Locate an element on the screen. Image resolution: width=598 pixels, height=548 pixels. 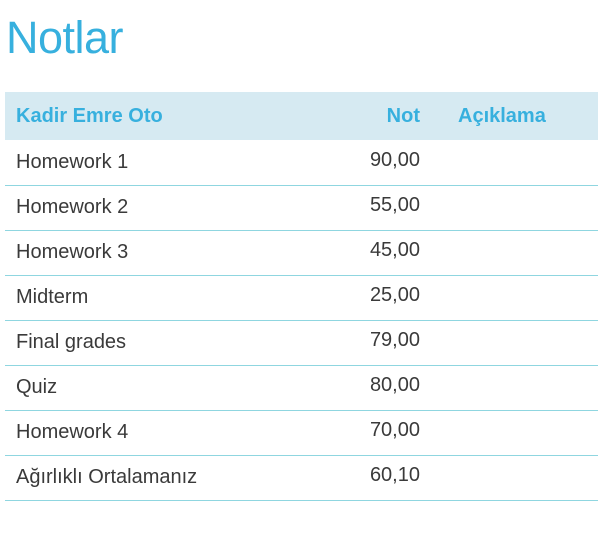
grade-item-name: Midterm is located at coordinates (52, 297).